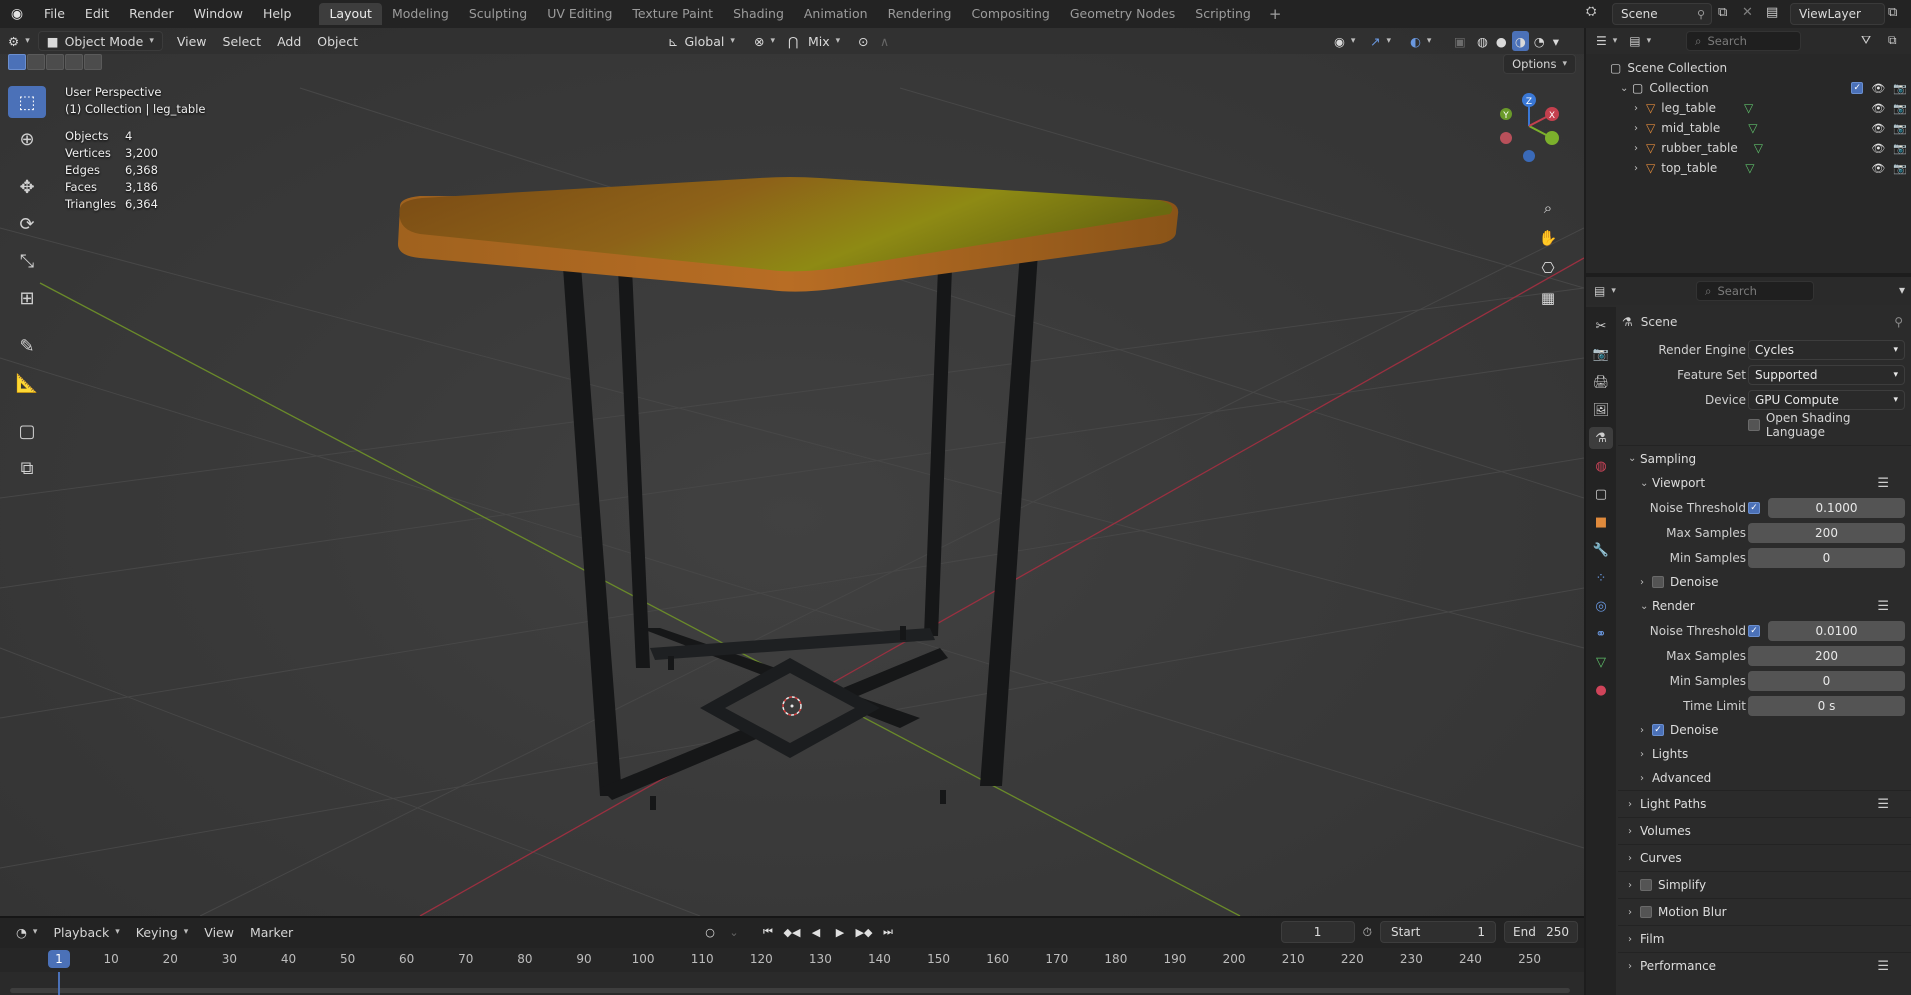  Describe the element at coordinates (1626, 88) in the screenshot. I see `expand-arrow-icon: ⌄` at that location.